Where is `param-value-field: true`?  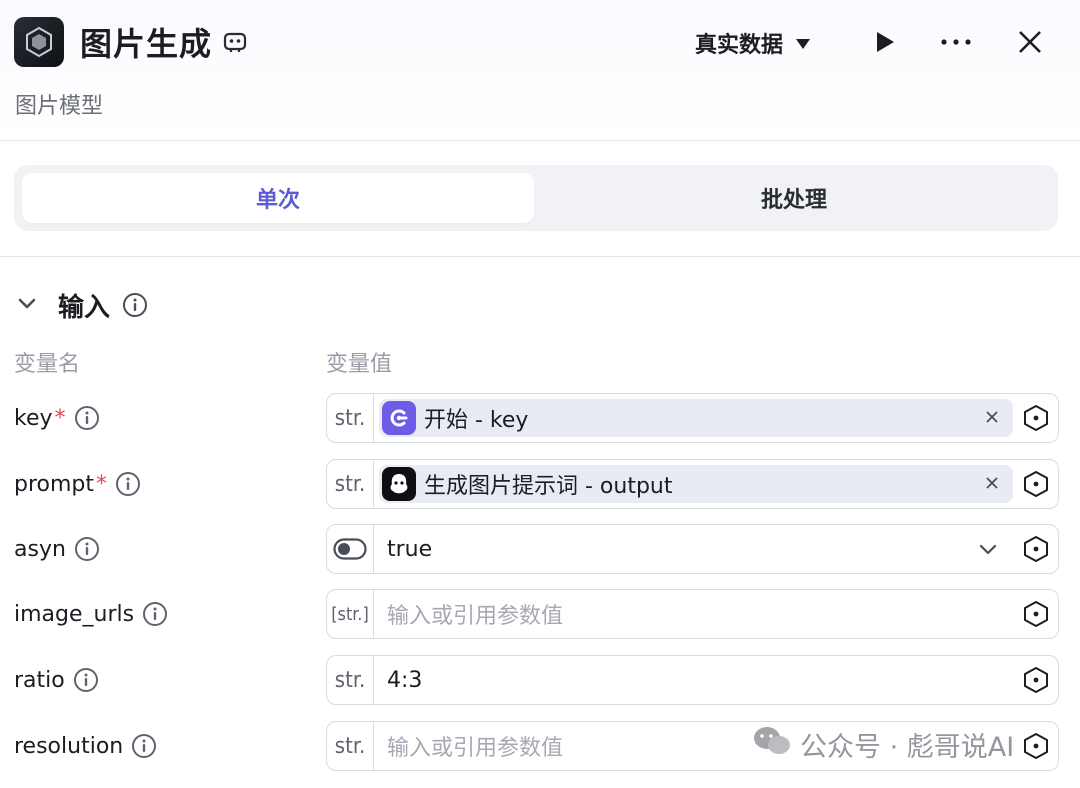
param-value-field: true is located at coordinates (692, 549).